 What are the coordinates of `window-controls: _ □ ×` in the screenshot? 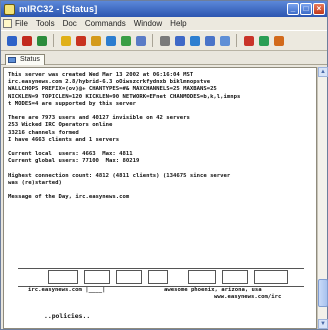 It's located at (306, 9).